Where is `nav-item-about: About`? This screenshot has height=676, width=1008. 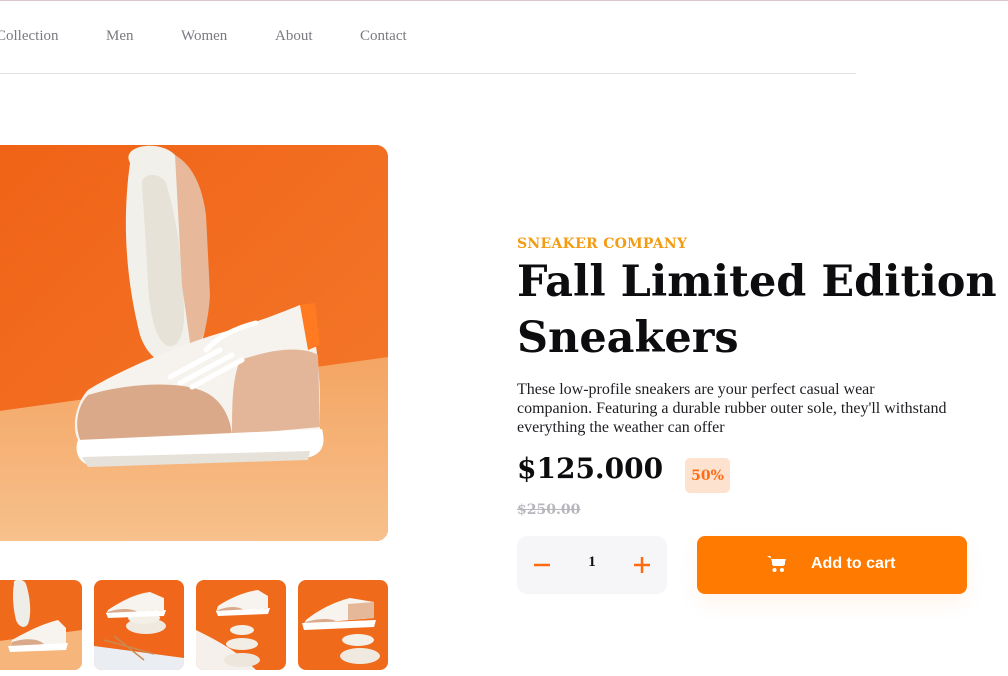
nav-item-about: About is located at coordinates (294, 36).